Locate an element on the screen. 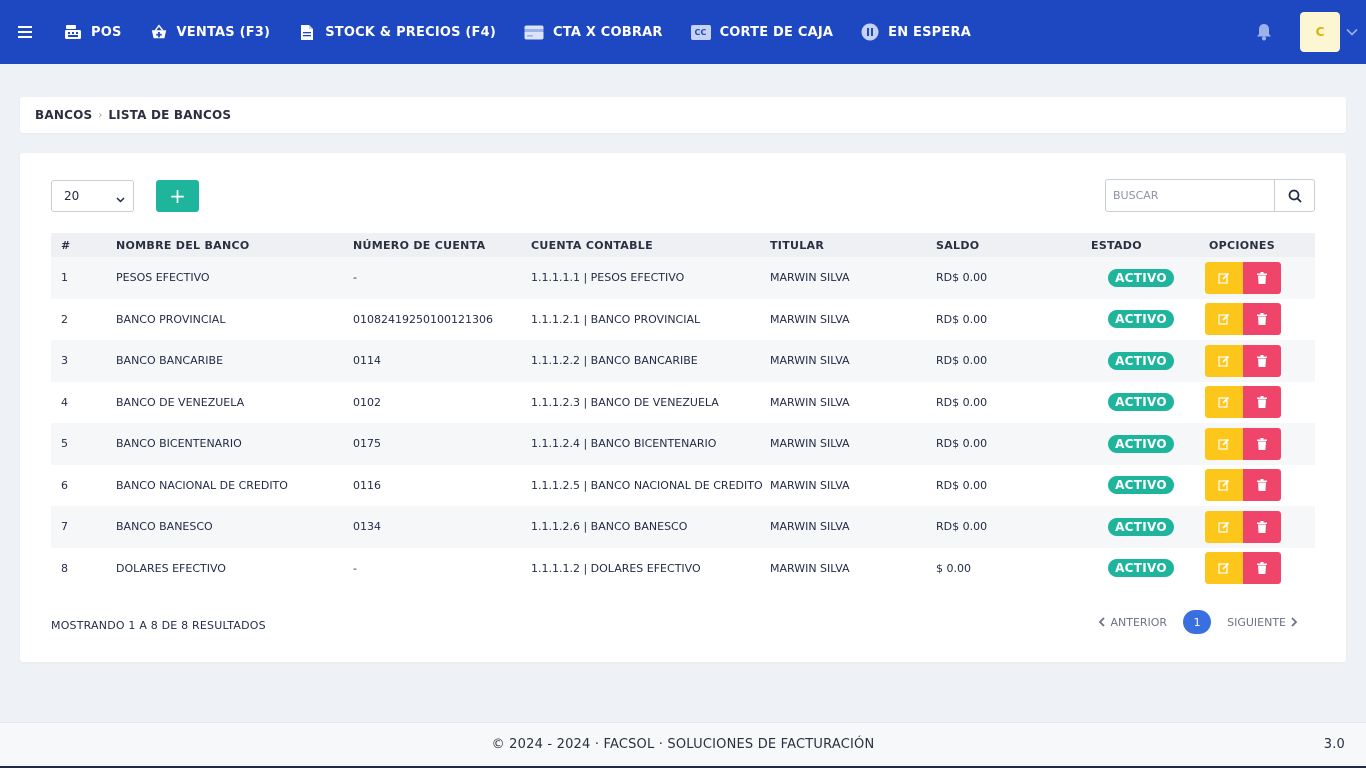 The image size is (1366, 768). chevron-right-icon is located at coordinates (1294, 622).